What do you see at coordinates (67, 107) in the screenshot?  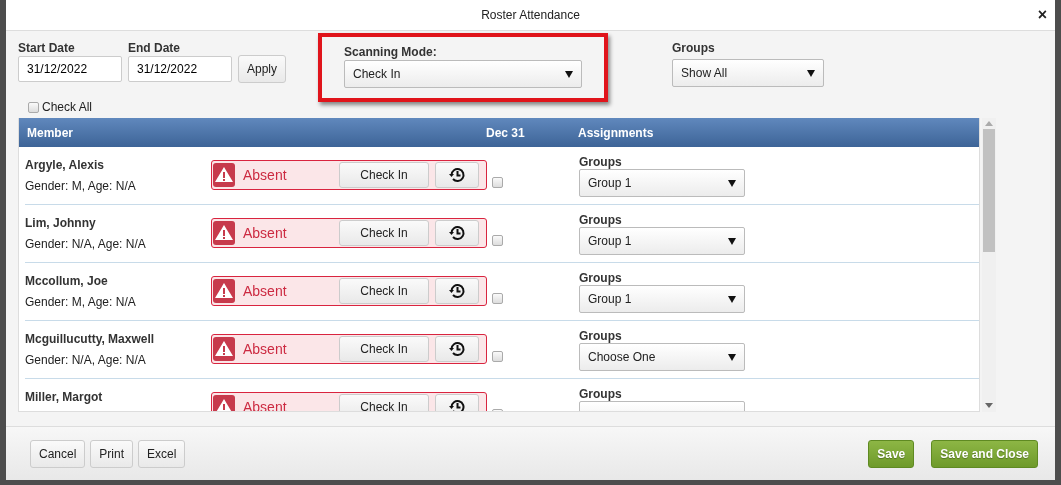 I see `checkbox-label: Check All` at bounding box center [67, 107].